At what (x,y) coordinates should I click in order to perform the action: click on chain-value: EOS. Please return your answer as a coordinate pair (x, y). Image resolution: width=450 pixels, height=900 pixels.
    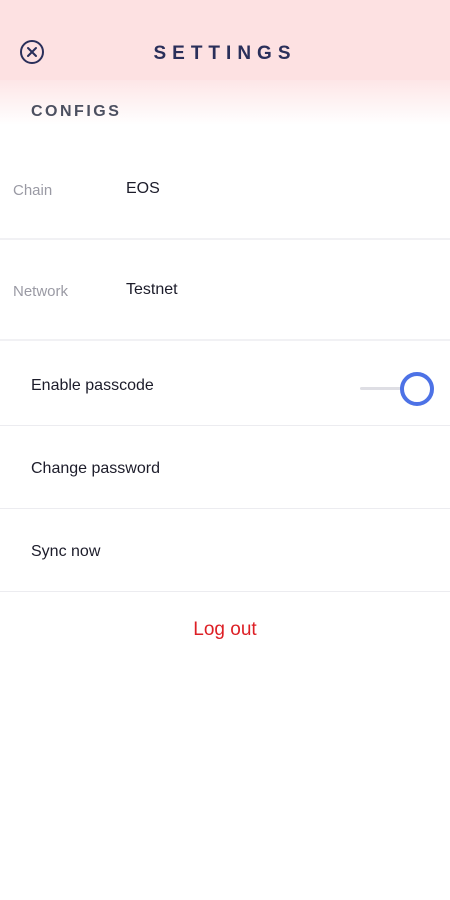
    Looking at the image, I should click on (143, 188).